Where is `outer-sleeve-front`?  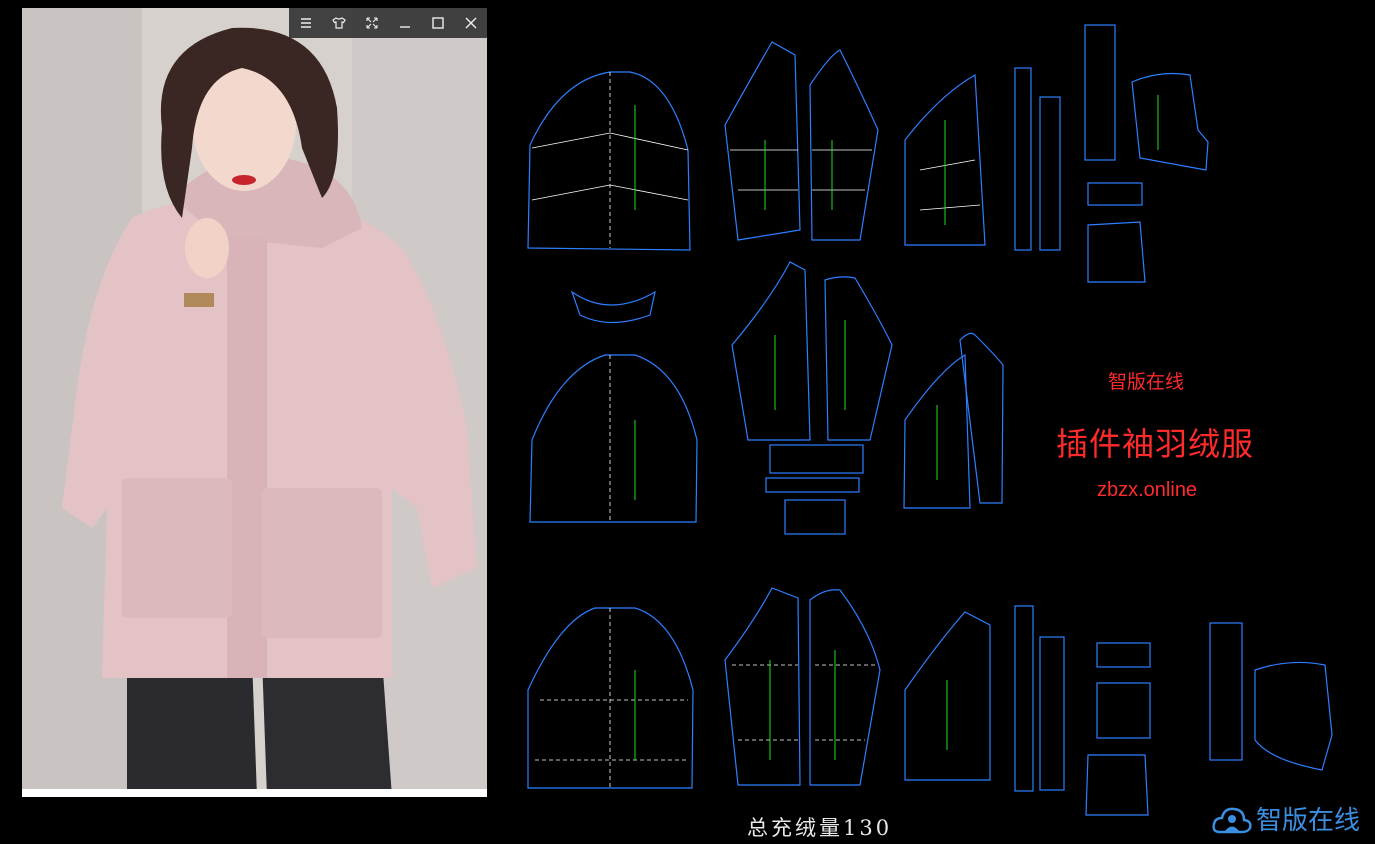 outer-sleeve-front is located at coordinates (762, 686).